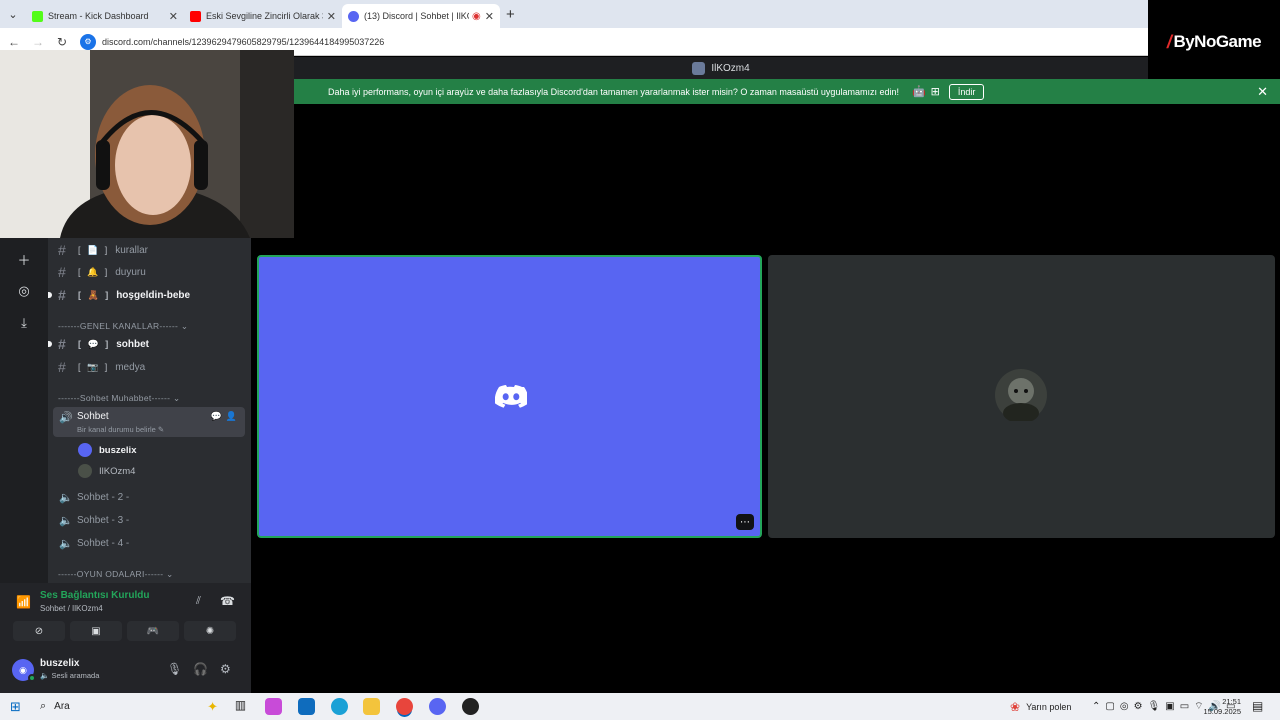 This screenshot has height=720, width=1280. Describe the element at coordinates (24, 323) in the screenshot. I see `download-icon: ⤓` at that location.